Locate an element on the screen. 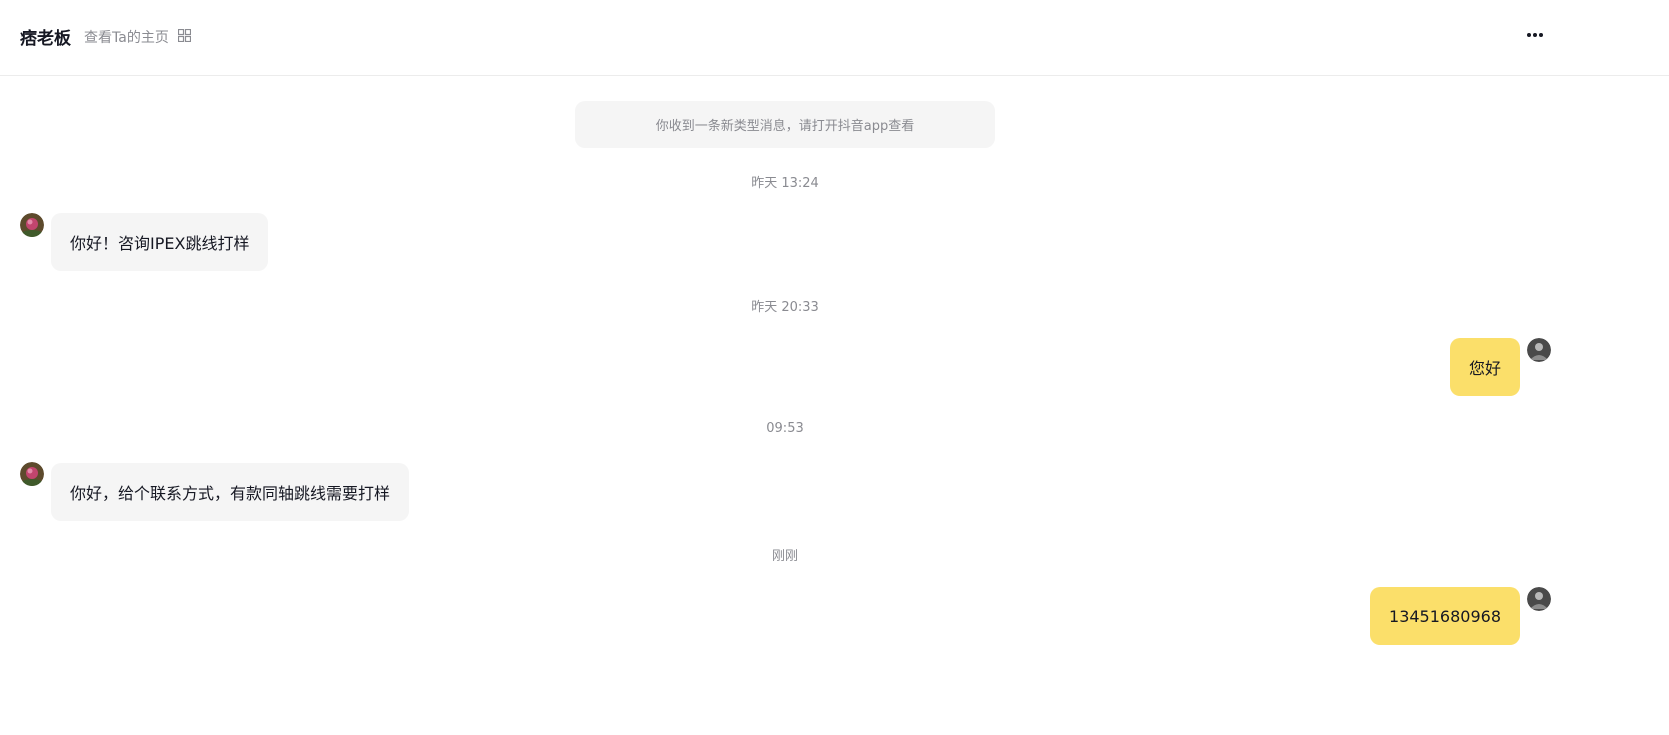 Image resolution: width=1669 pixels, height=735 pixels. system-notice: 你收到一条新类型消息，请打开抖音app查看 is located at coordinates (785, 124).